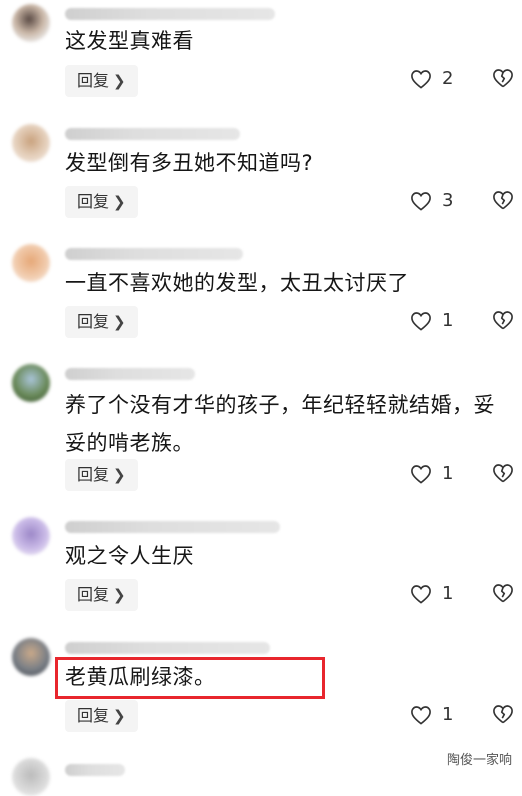 The height and width of the screenshot is (796, 522). What do you see at coordinates (189, 163) in the screenshot?
I see `comment-text: 发型倒有多丑她不知道吗?` at bounding box center [189, 163].